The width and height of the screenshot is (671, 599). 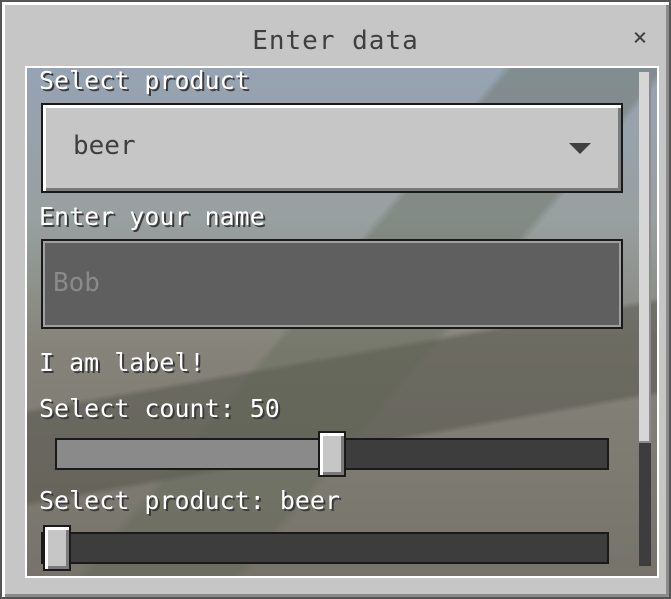 I want to click on vertical-scrollbar, so click(x=645, y=319).